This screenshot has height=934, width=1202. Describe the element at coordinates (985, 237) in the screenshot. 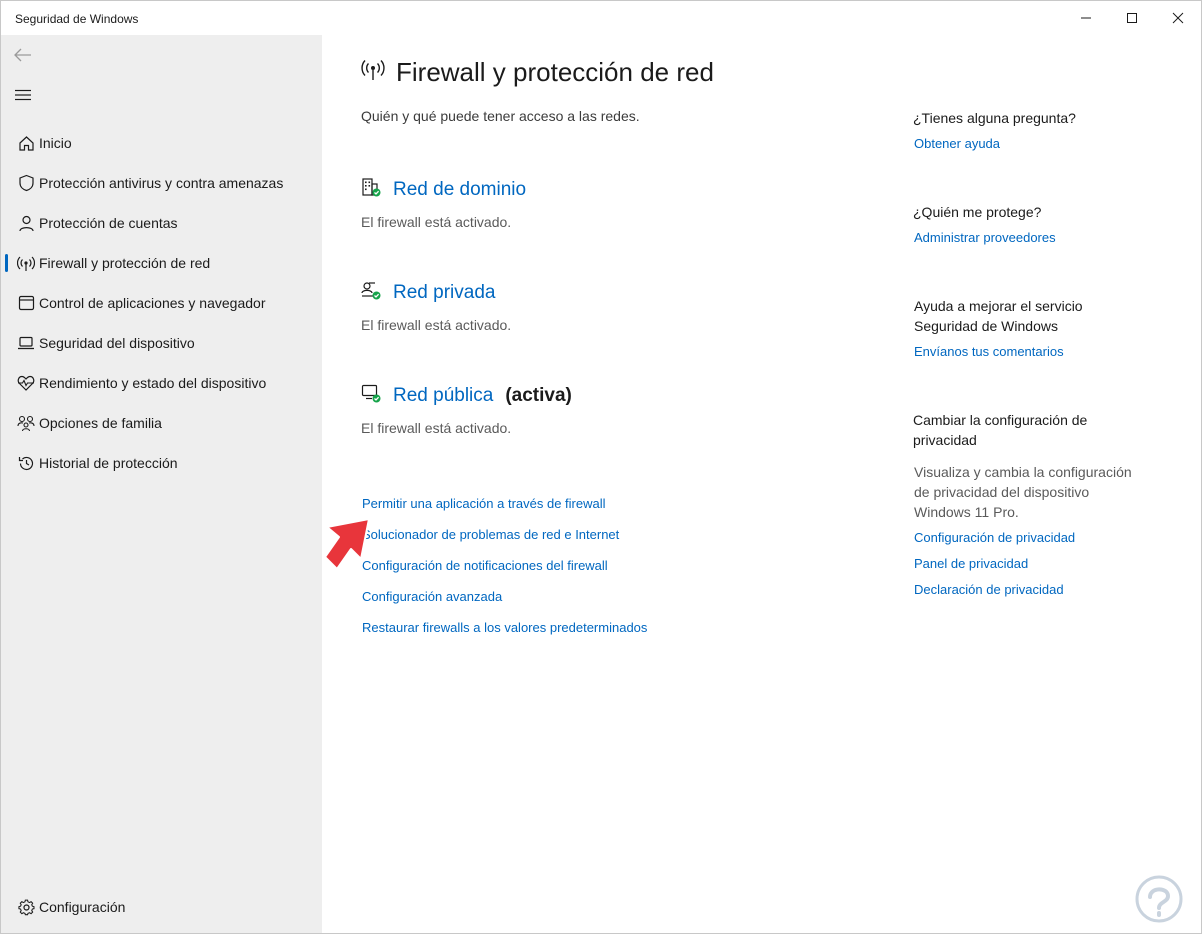

I see `manage-providers-link: Administrar proveedores` at that location.